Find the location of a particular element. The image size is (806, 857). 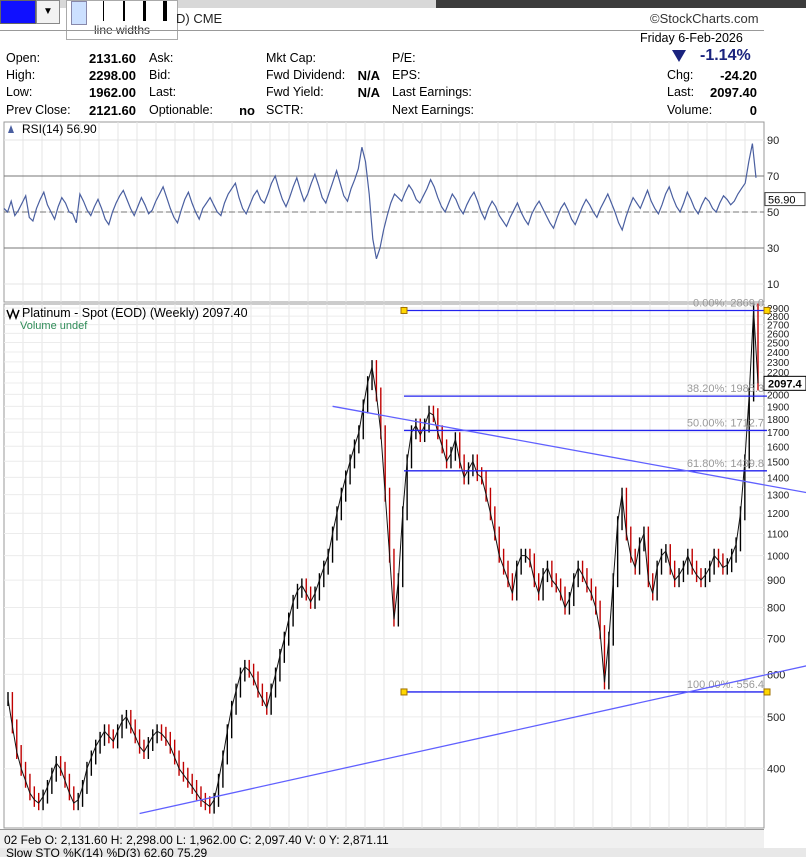

price-tick-label: 1100 is located at coordinates (778, 534).